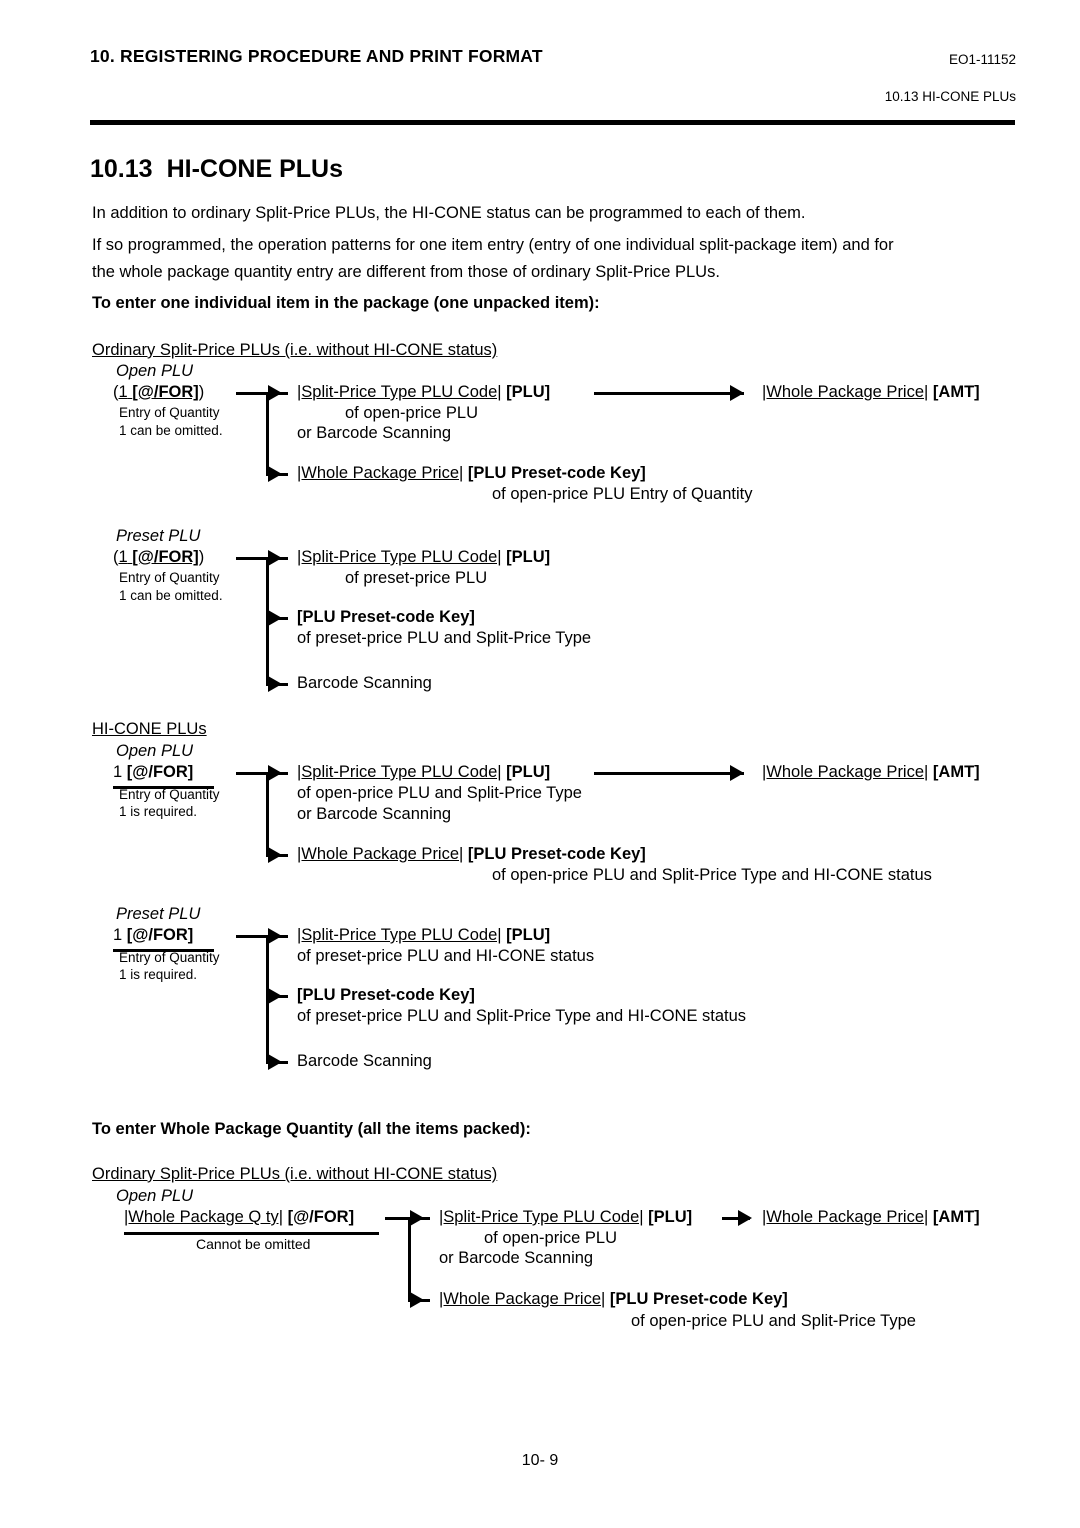  What do you see at coordinates (386, 995) in the screenshot?
I see `hic-preset-b2-key: [PLU Preset-code Key]` at bounding box center [386, 995].